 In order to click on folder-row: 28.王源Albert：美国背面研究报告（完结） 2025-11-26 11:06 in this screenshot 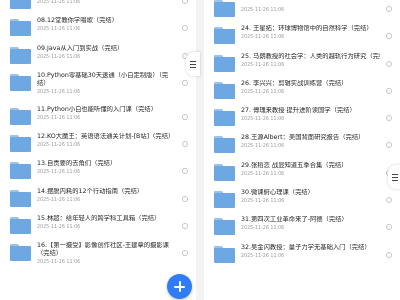, I will do `click(302, 144)`.